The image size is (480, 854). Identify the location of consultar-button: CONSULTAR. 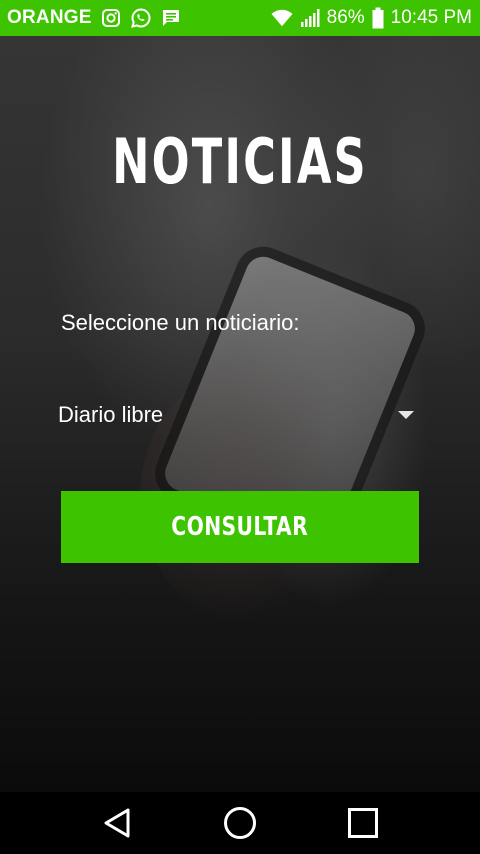
(240, 527).